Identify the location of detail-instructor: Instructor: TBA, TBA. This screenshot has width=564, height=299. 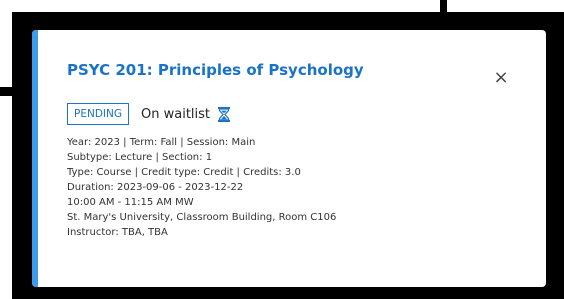
(117, 232).